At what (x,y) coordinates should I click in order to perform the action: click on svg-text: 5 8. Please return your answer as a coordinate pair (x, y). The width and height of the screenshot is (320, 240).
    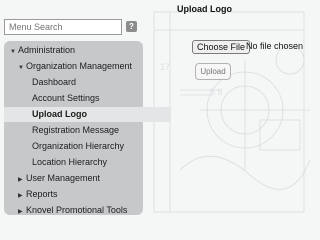
    Looking at the image, I should click on (216, 92).